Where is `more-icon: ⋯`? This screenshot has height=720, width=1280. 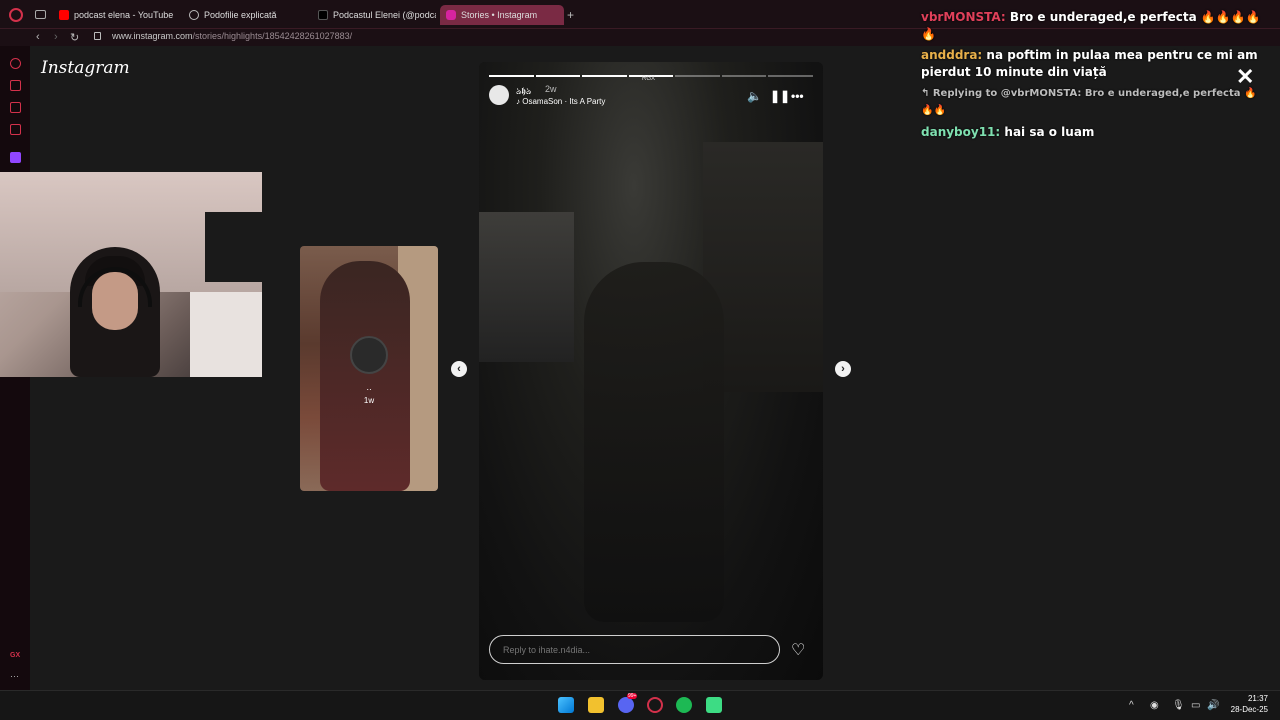 more-icon: ⋯ is located at coordinates (14, 676).